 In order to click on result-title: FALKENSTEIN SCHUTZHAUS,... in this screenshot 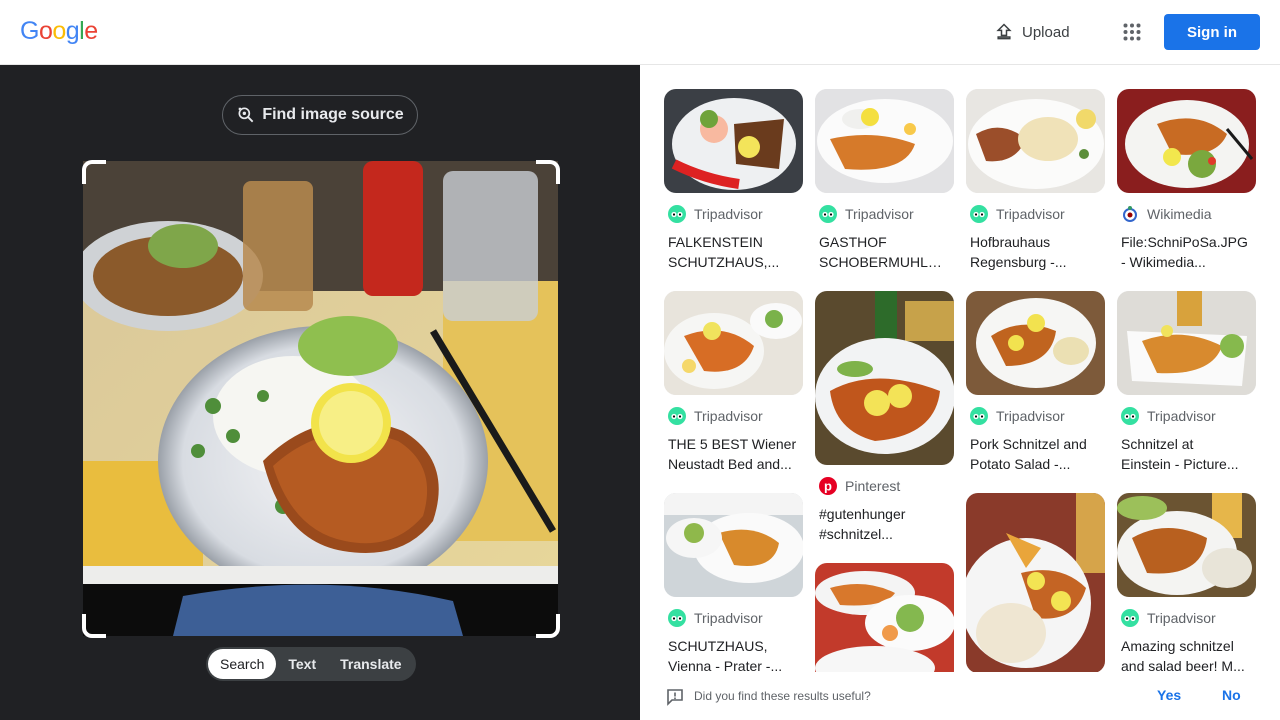, I will do `click(733, 252)`.